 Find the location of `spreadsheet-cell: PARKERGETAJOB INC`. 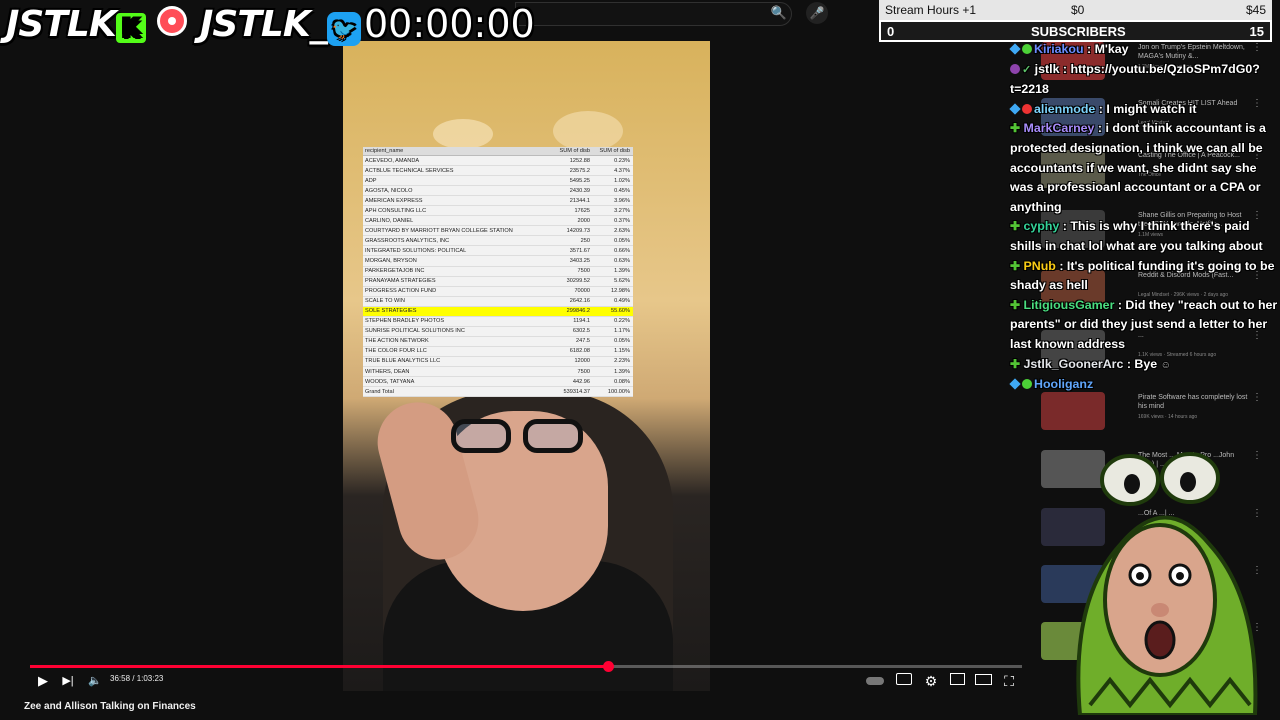

spreadsheet-cell: PARKERGETAJOB INC is located at coordinates (395, 271).